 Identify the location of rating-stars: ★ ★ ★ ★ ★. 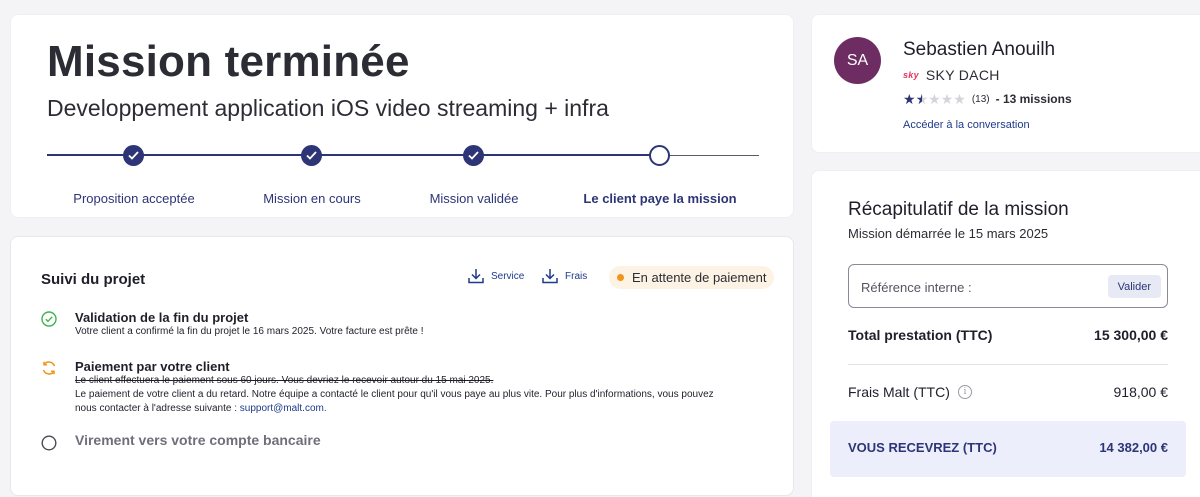
(934, 99).